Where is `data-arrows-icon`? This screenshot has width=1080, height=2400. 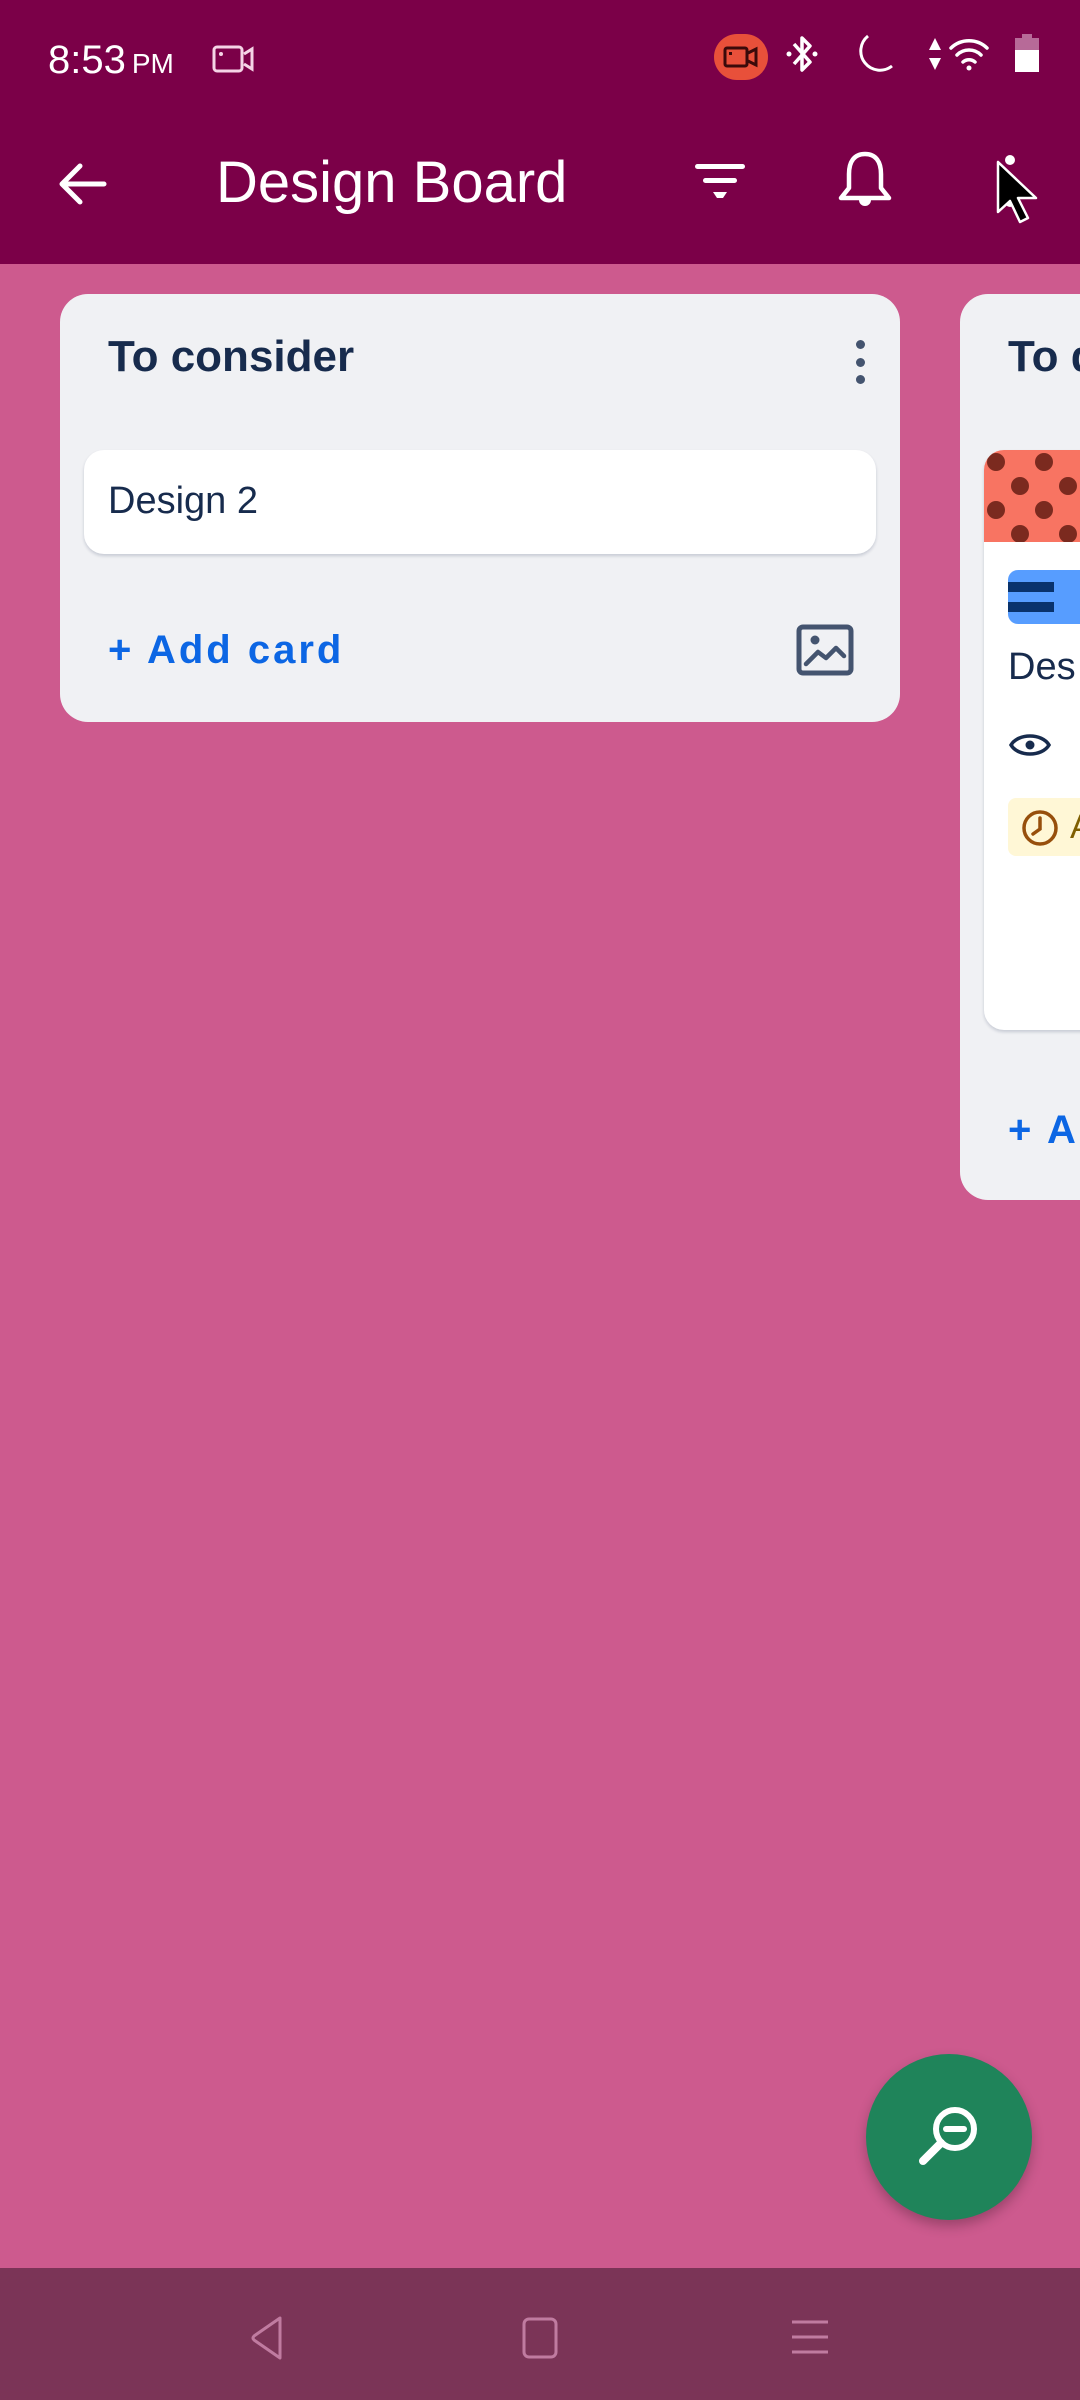
data-arrows-icon is located at coordinates (935, 56).